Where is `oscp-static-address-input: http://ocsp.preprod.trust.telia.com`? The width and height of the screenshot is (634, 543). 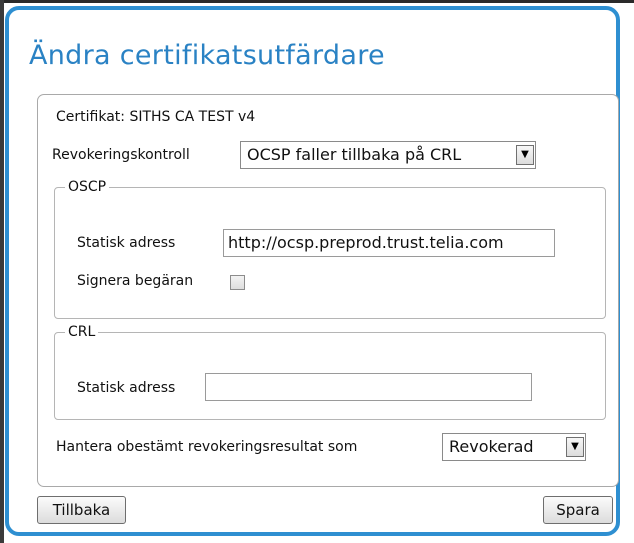
oscp-static-address-input: http://ocsp.preprod.trust.telia.com is located at coordinates (389, 243).